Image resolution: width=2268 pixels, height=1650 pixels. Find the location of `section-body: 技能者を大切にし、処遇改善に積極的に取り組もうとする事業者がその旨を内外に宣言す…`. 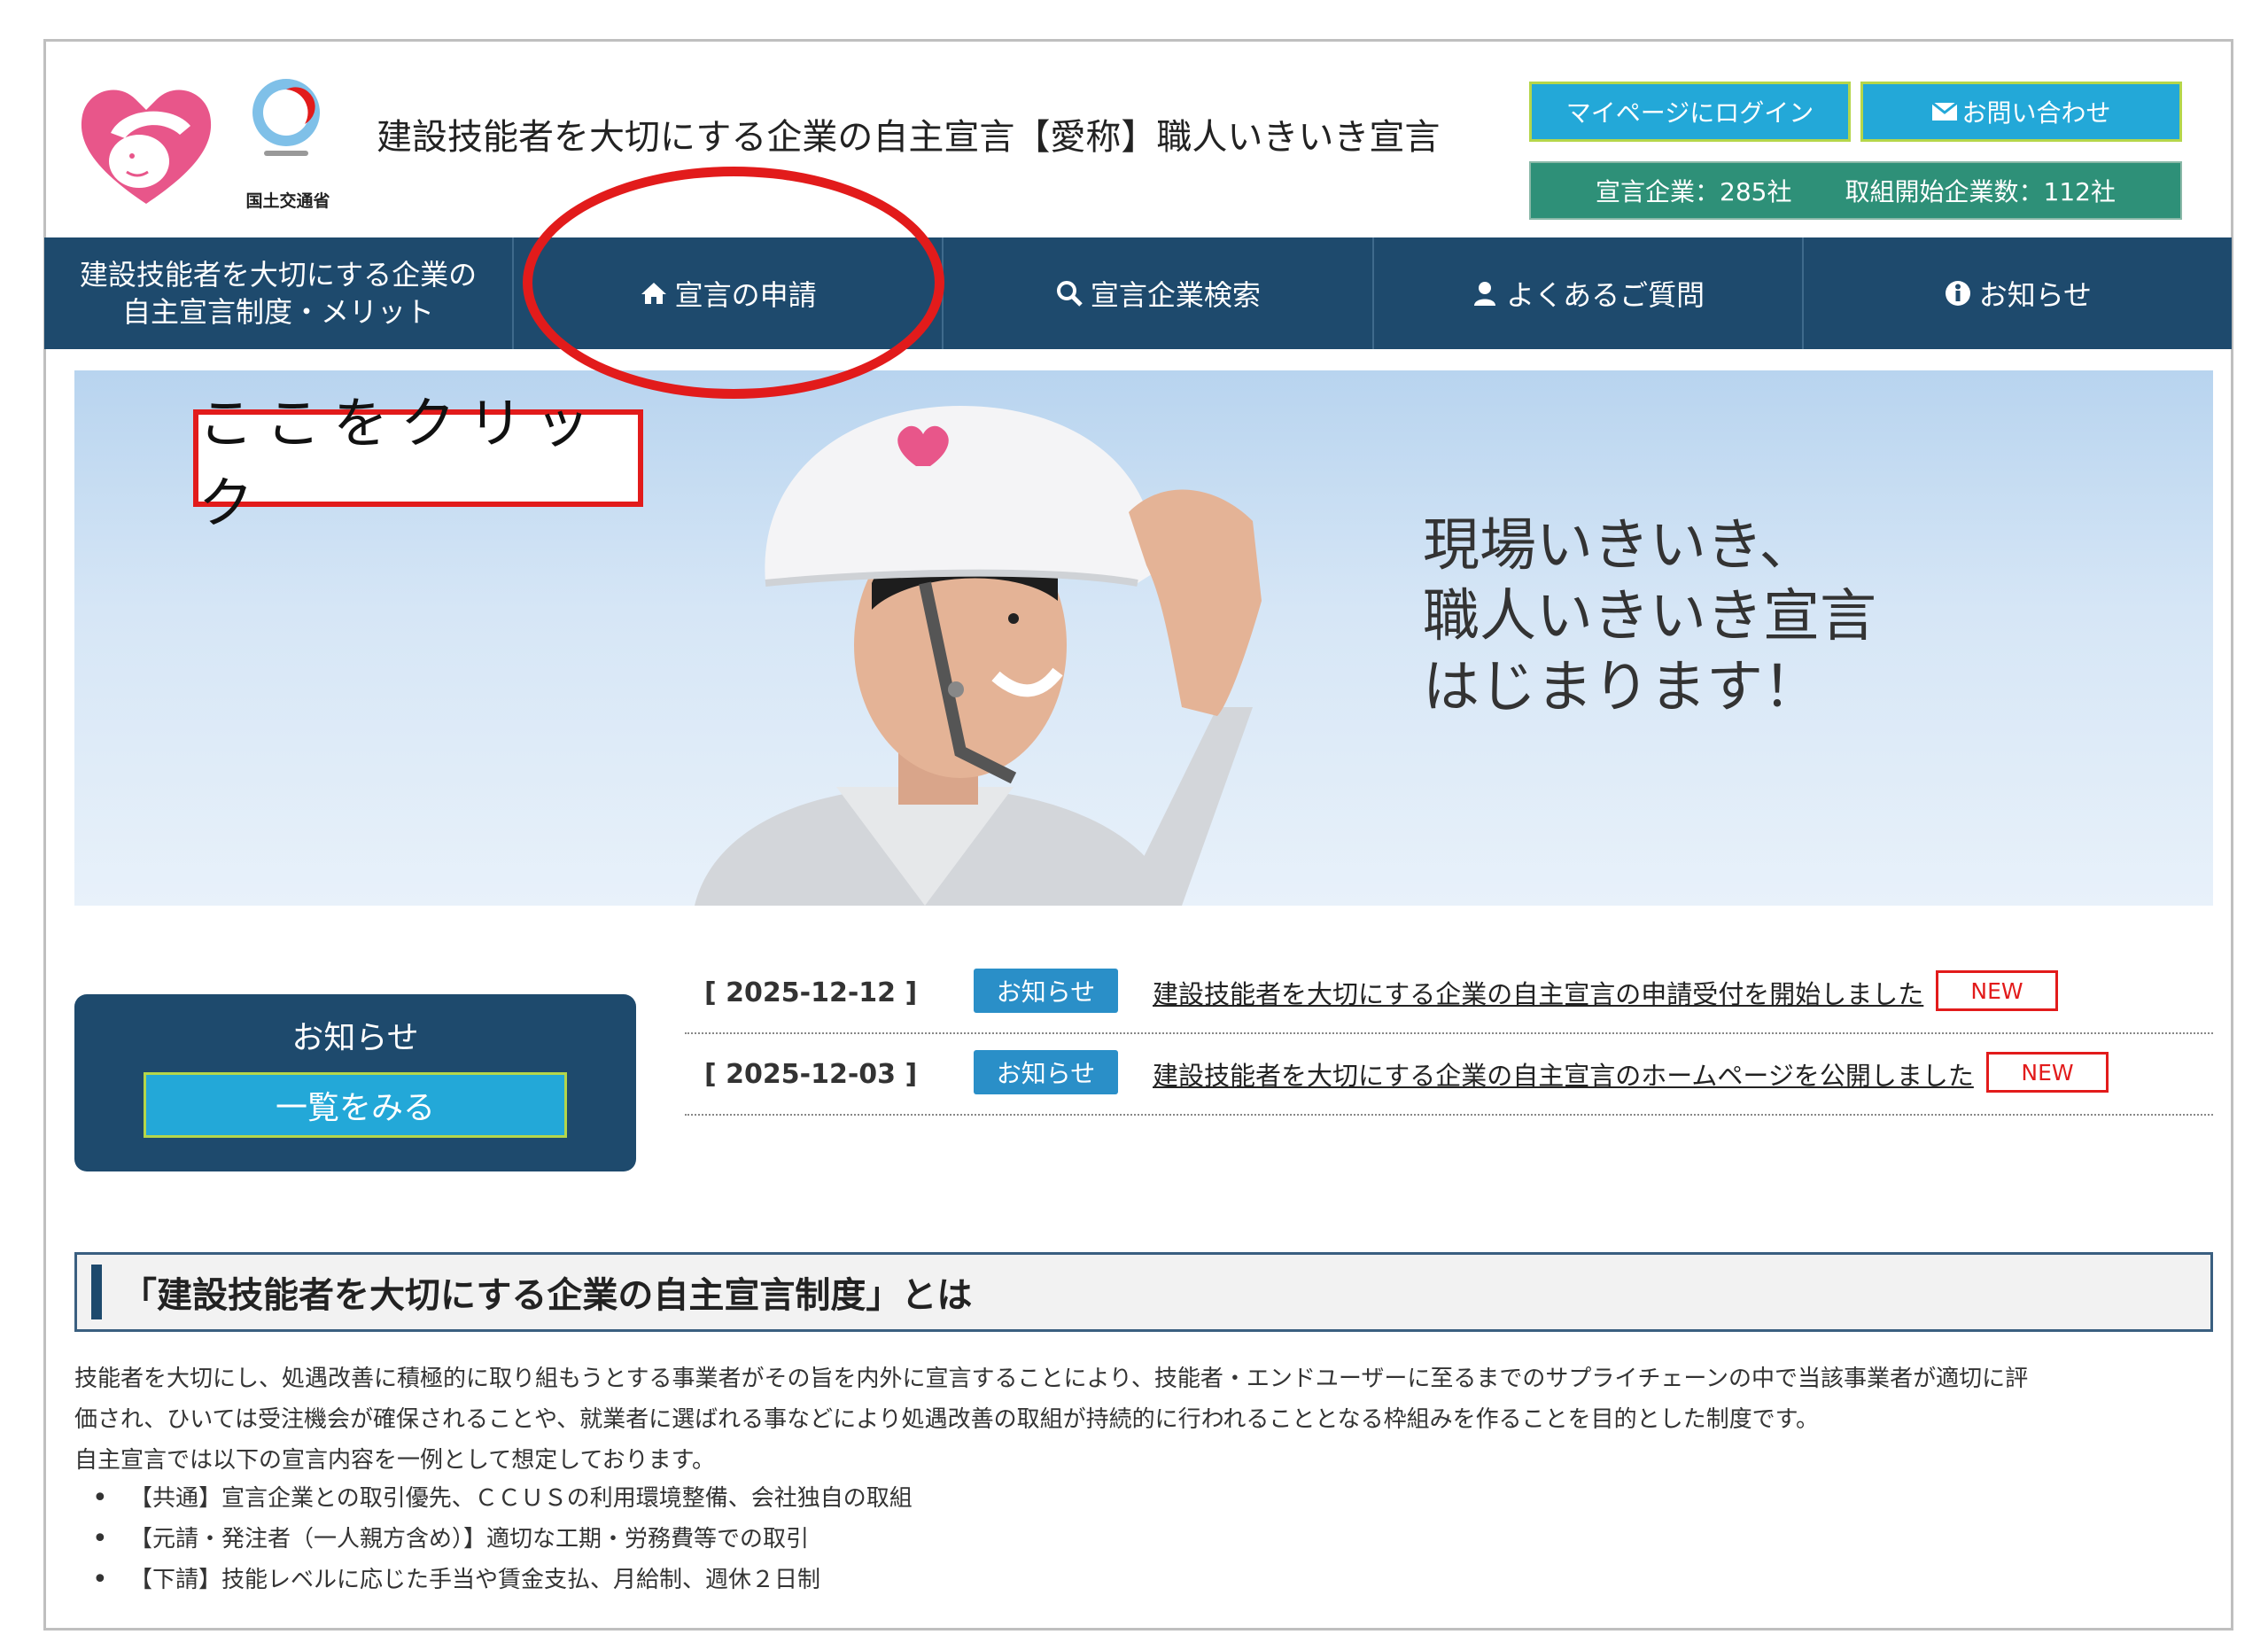

section-body: 技能者を大切にし、処遇改善に積極的に取り組もうとする事業者がその旨を内外に宣言す… is located at coordinates (1143, 1419).